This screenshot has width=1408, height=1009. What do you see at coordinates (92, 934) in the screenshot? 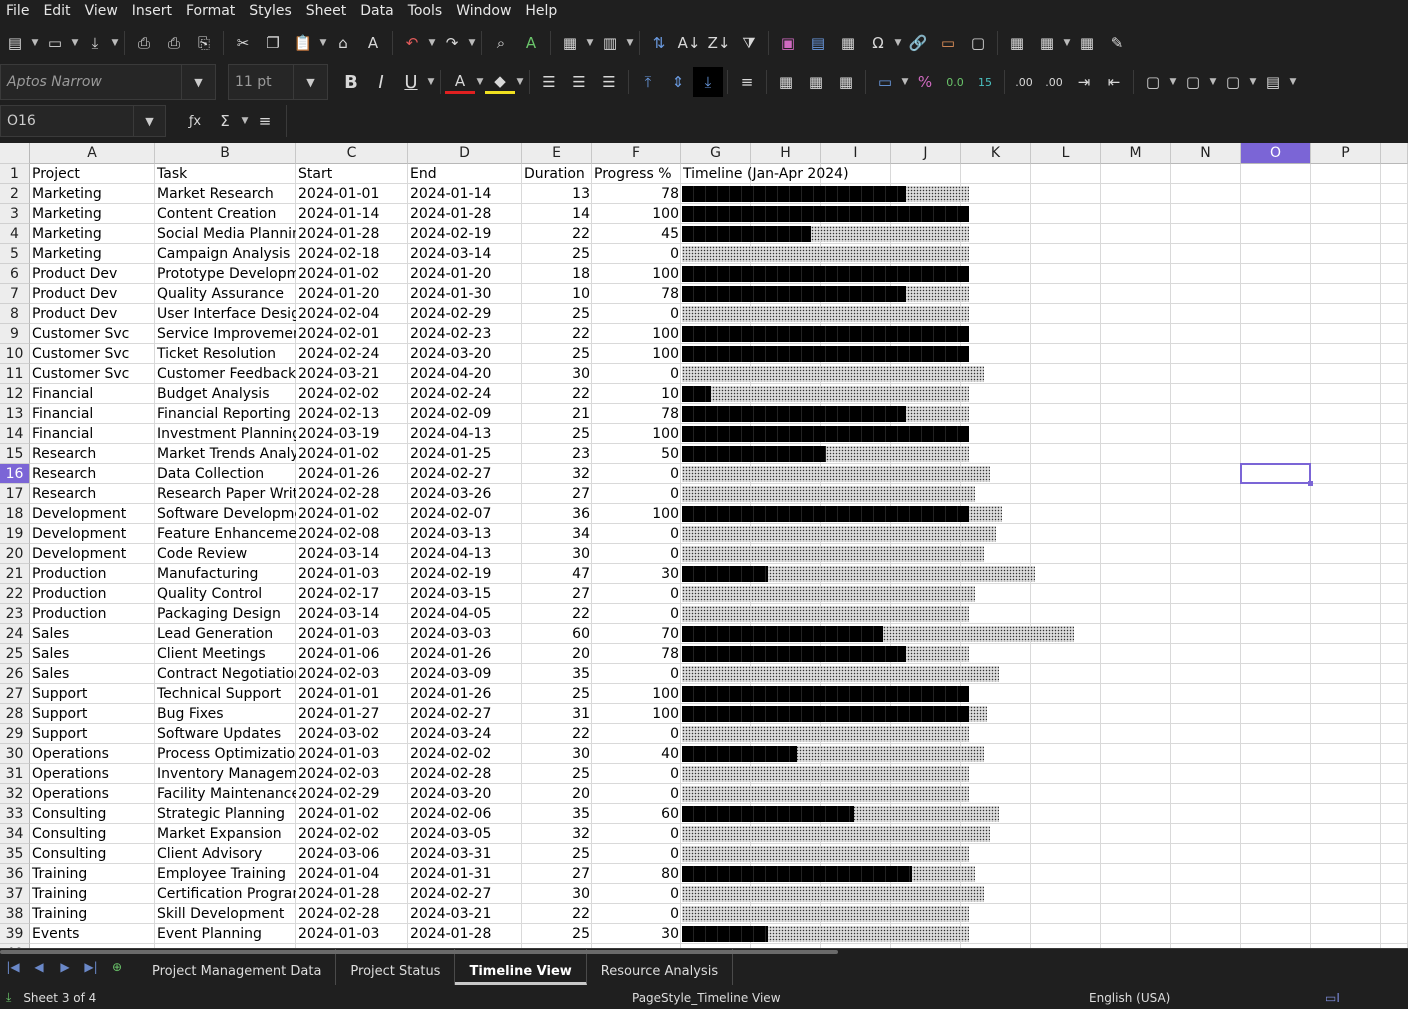
I see `project-cell: Events` at bounding box center [92, 934].